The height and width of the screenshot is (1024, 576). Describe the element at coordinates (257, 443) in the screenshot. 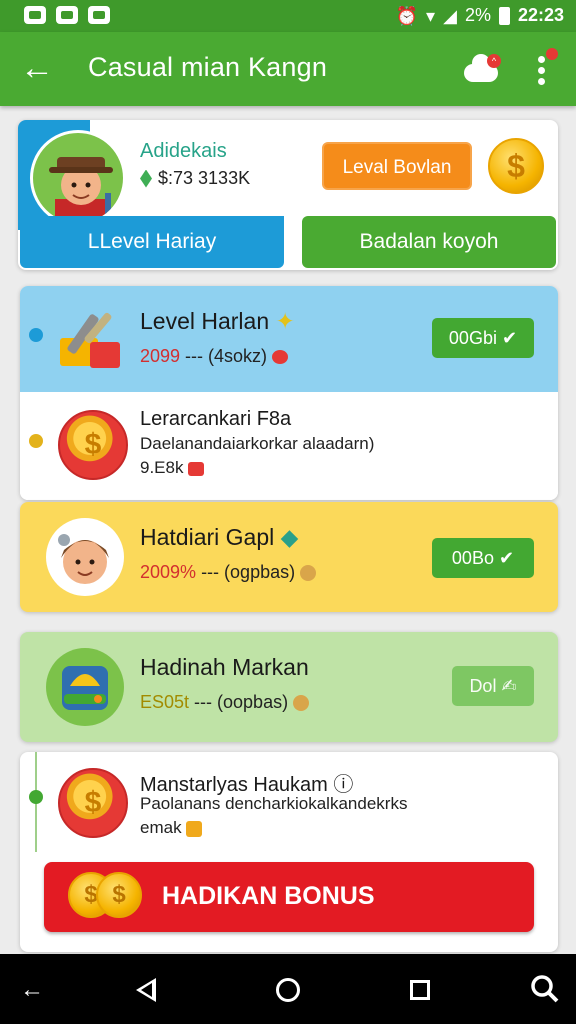

I see `task-description: Daelanandaiarkorkar alaadarn)` at that location.